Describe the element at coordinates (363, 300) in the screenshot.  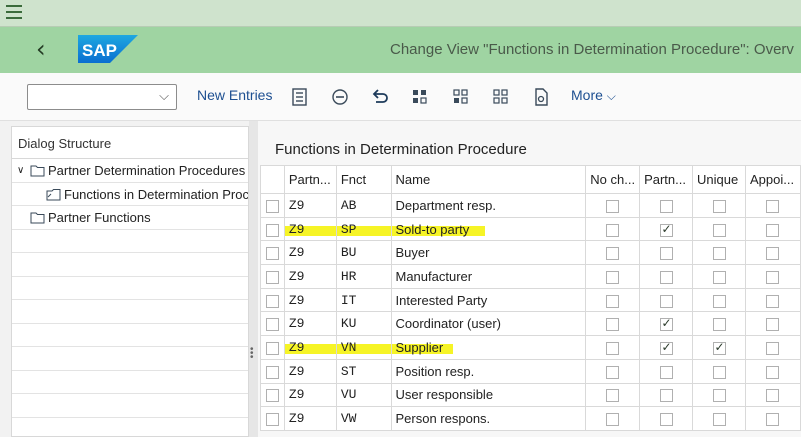
I see `function-code-cell: IT` at that location.